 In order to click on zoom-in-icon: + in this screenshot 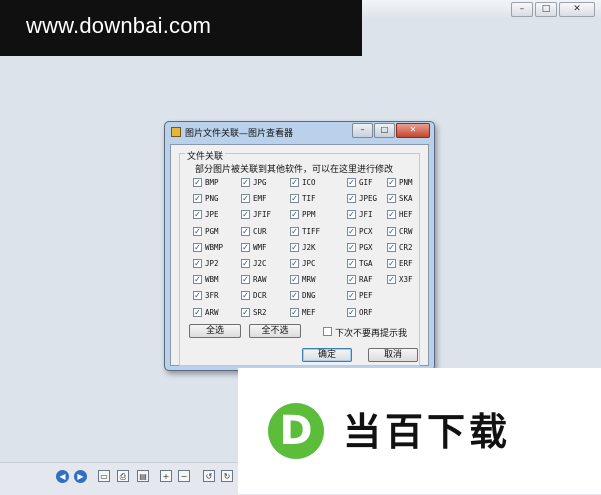, I will do `click(166, 476)`.